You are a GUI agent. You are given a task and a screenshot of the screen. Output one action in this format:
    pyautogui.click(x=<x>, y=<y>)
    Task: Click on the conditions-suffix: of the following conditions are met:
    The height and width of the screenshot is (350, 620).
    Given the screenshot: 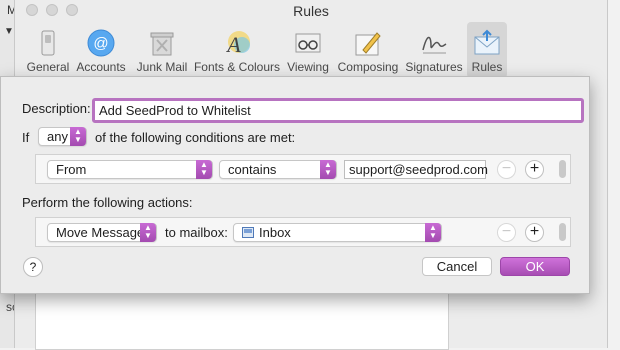 What is the action you would take?
    pyautogui.click(x=195, y=137)
    